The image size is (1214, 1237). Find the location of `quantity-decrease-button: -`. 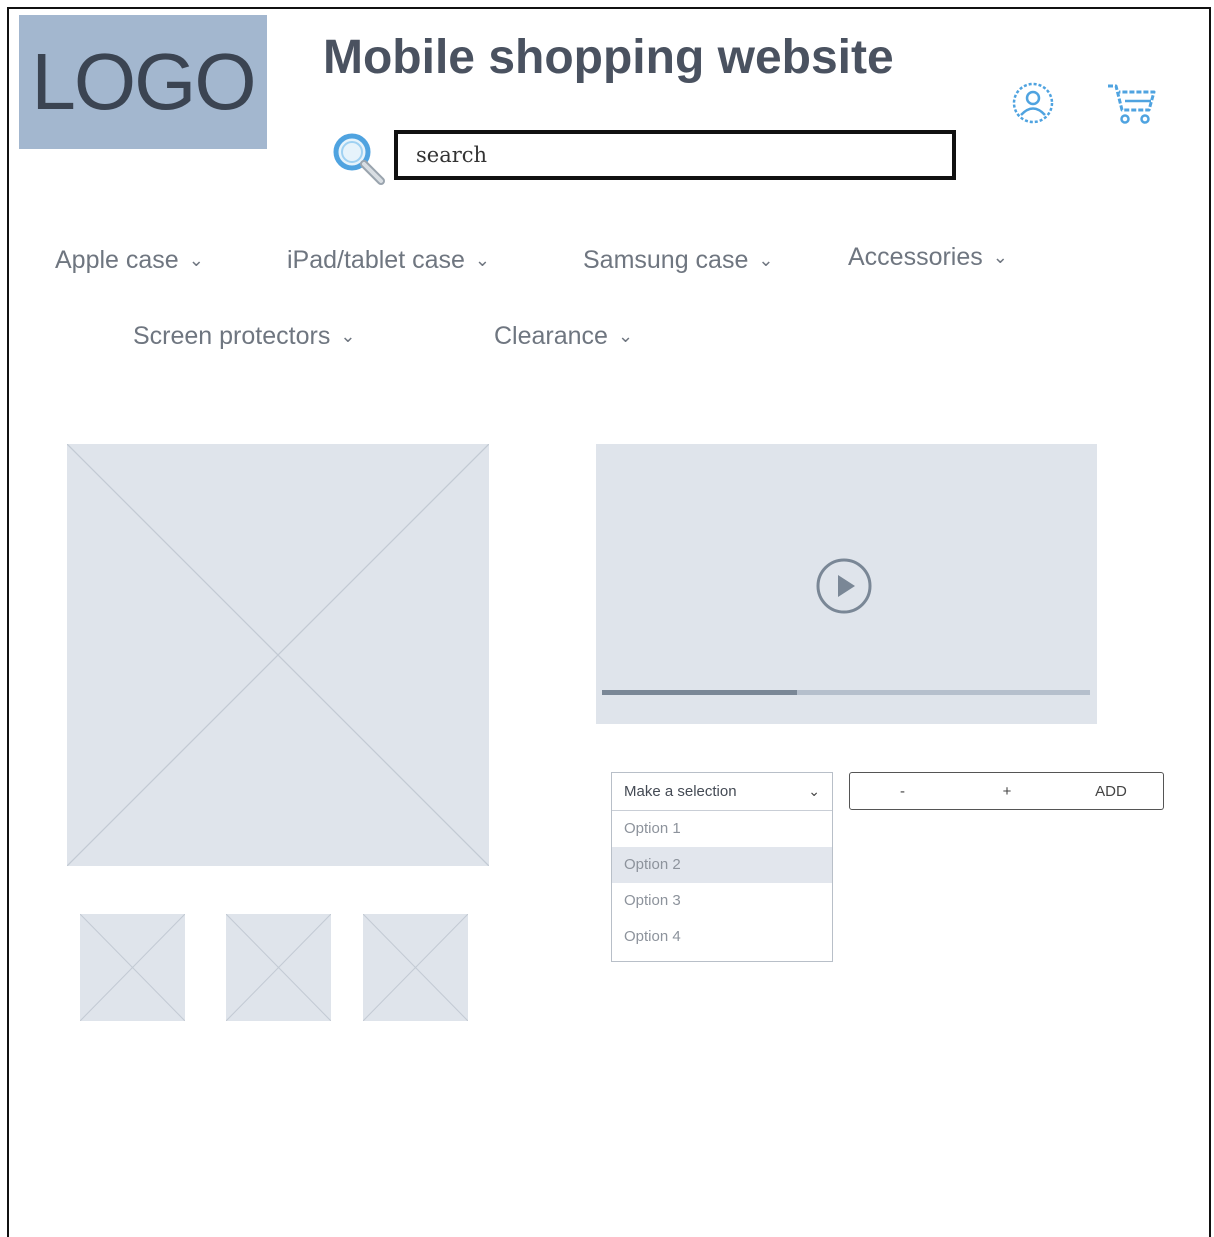

quantity-decrease-button: - is located at coordinates (902, 791).